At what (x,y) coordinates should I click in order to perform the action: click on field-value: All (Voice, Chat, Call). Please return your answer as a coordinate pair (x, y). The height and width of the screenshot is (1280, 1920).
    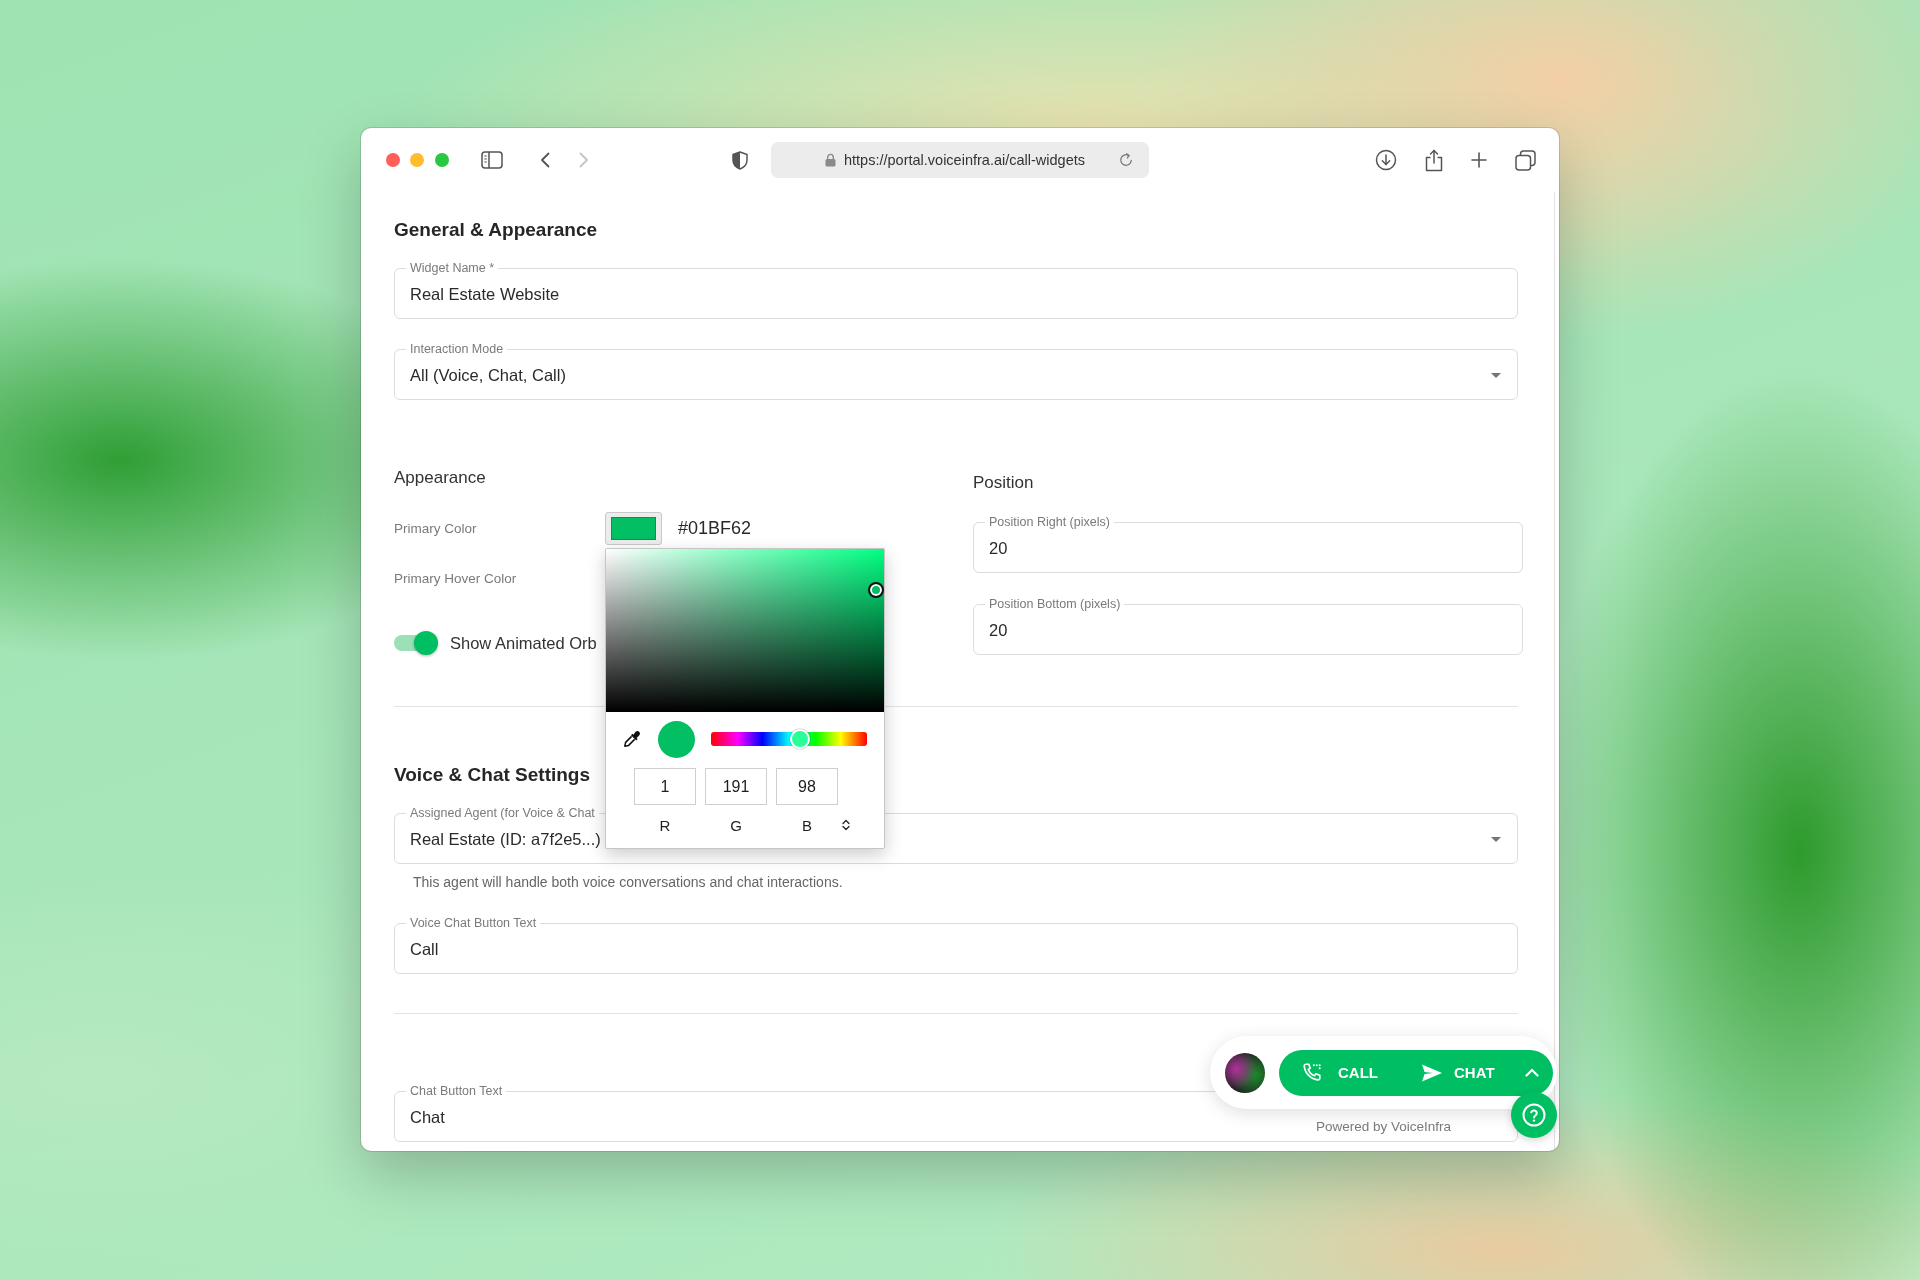
    Looking at the image, I should click on (488, 375).